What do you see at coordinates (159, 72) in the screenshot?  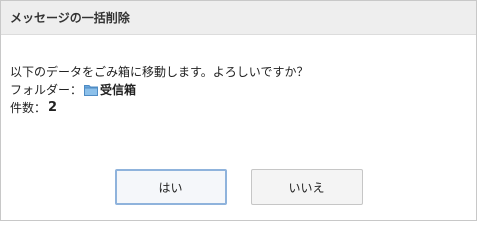 I see `confirm-message: 以下のデータをごみ箱に移動します。よろしいですか？` at bounding box center [159, 72].